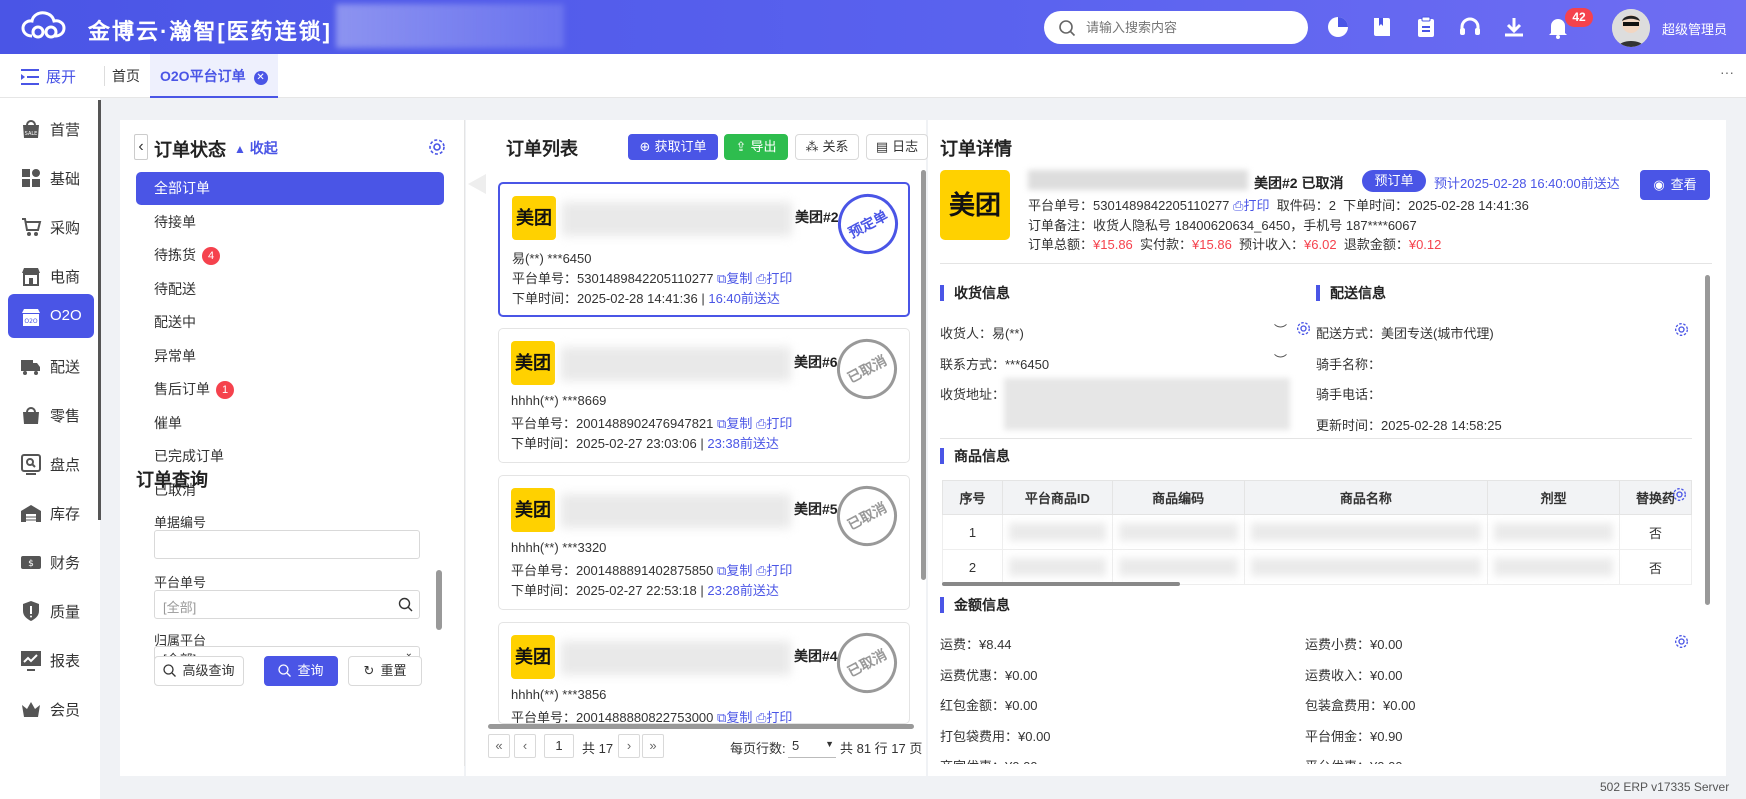  I want to click on redacted-region, so click(450, 26).